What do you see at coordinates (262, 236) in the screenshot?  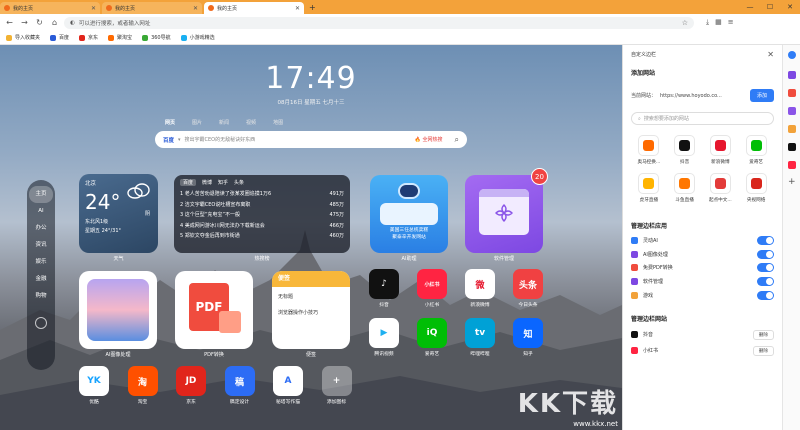 I see `hot-item: 5 郑钦文夺金后再到市街通 460万` at bounding box center [262, 236].